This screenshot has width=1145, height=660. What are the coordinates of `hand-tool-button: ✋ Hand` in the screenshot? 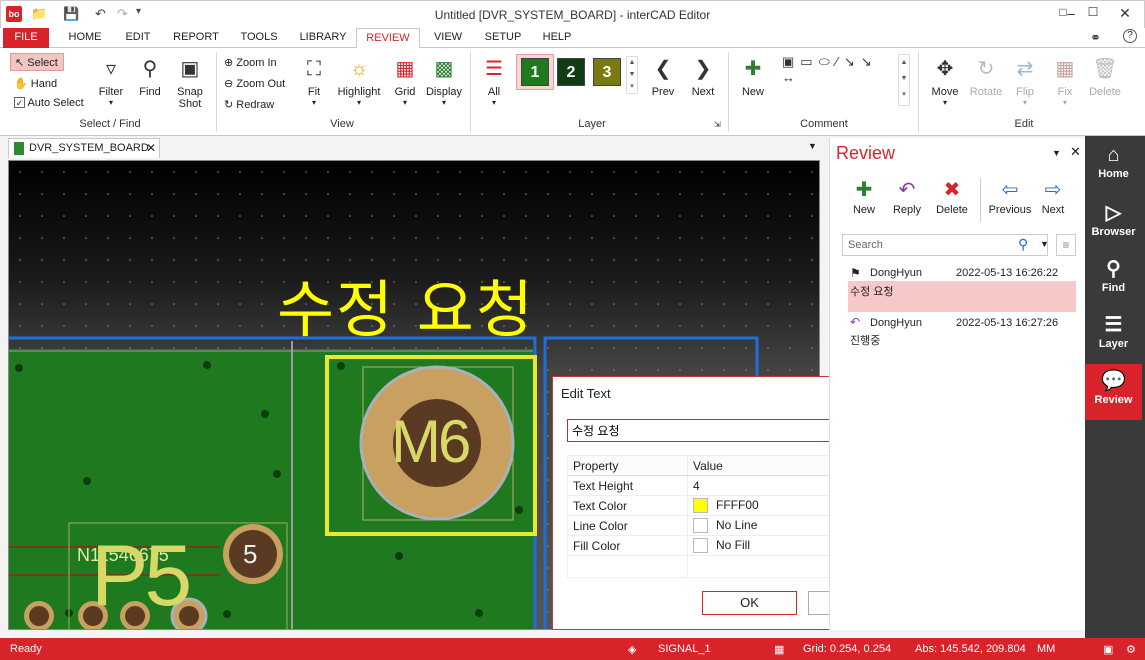 It's located at (35, 83).